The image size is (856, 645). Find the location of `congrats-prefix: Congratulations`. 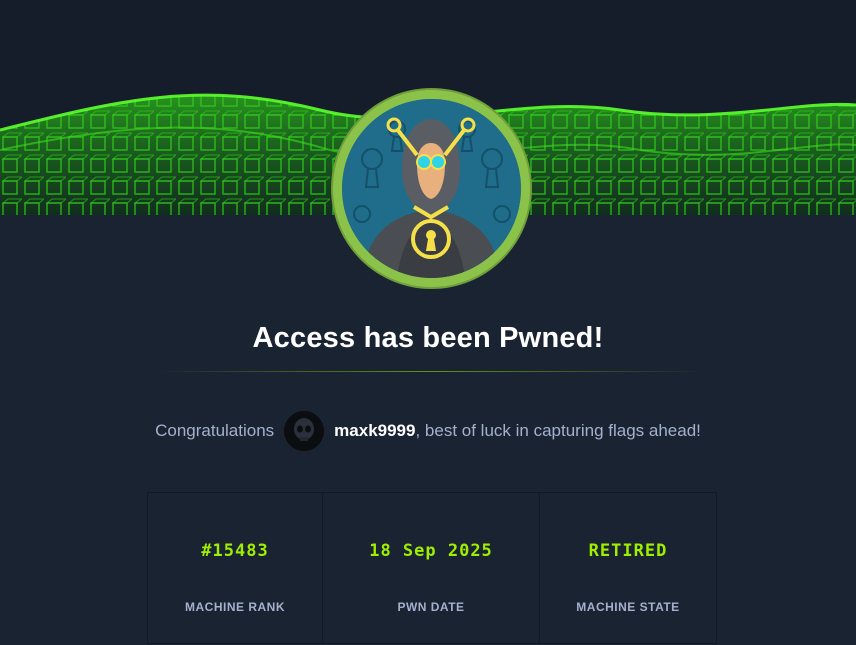

congrats-prefix: Congratulations is located at coordinates (215, 430).